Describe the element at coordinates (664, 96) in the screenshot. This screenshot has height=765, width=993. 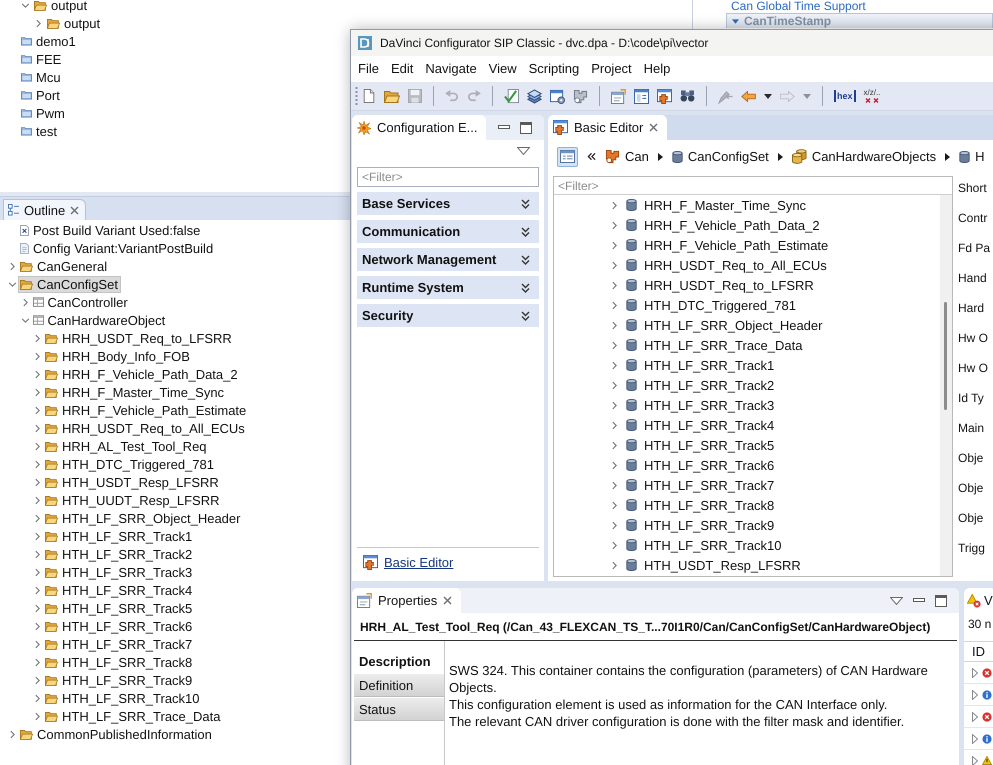
I see `editor-icon` at that location.